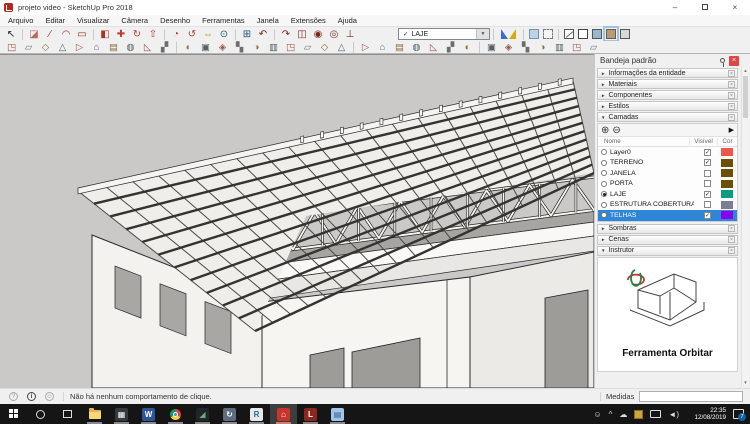  Describe the element at coordinates (134, 21) in the screenshot. I see `menu-item-cmera: Câmera` at that location.